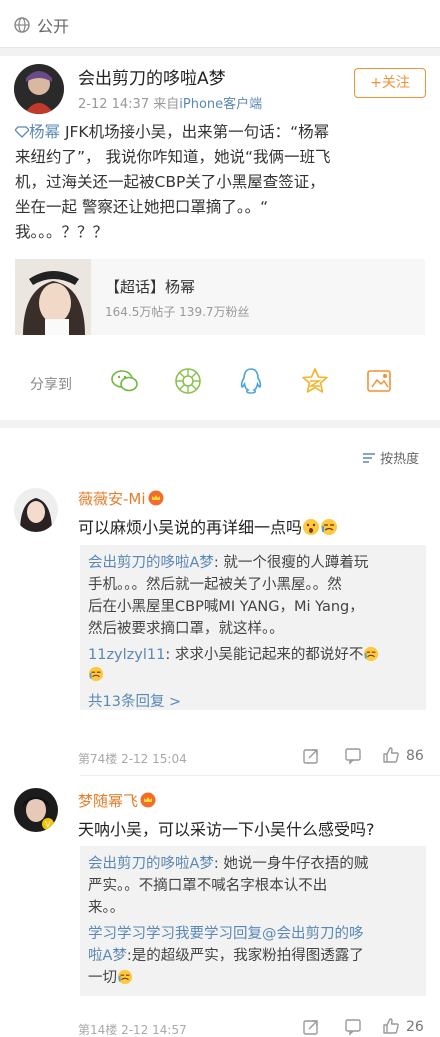  What do you see at coordinates (226, 829) in the screenshot?
I see `comment-text: 天呐小吴，可以采访一下小吴什么感受吗?` at bounding box center [226, 829].